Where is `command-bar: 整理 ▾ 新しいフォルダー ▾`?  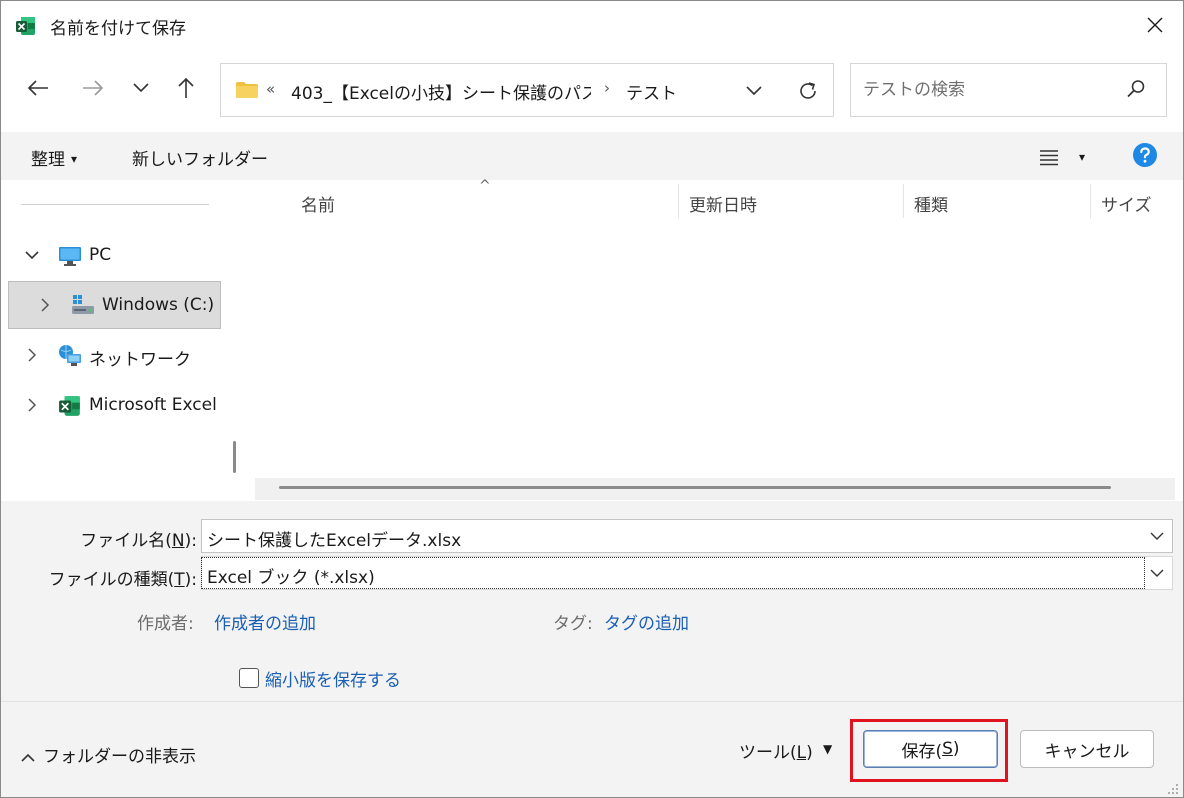 command-bar: 整理 ▾ 新しいフォルダー ▾ is located at coordinates (592, 156).